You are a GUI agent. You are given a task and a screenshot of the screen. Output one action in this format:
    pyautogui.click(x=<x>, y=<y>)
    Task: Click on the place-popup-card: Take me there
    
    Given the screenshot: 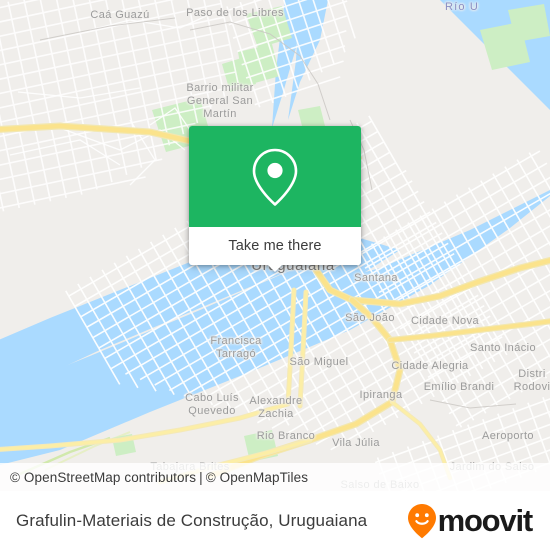 What is the action you would take?
    pyautogui.click(x=275, y=199)
    